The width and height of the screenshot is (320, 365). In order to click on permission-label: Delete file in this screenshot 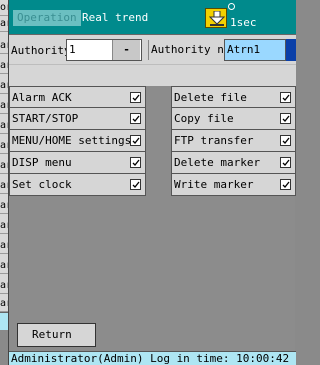, I will do `click(210, 97)`.